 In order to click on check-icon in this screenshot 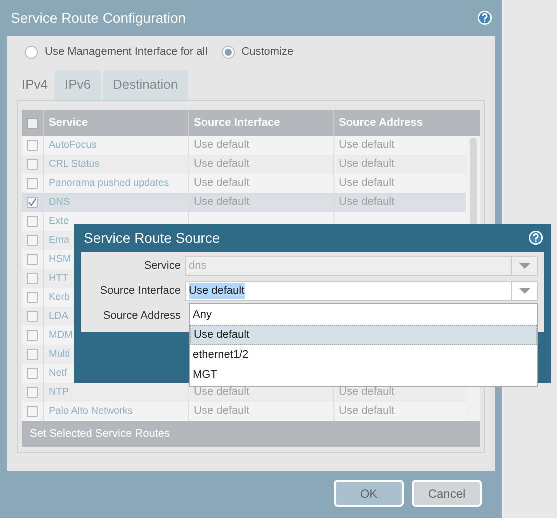, I will do `click(32, 202)`.